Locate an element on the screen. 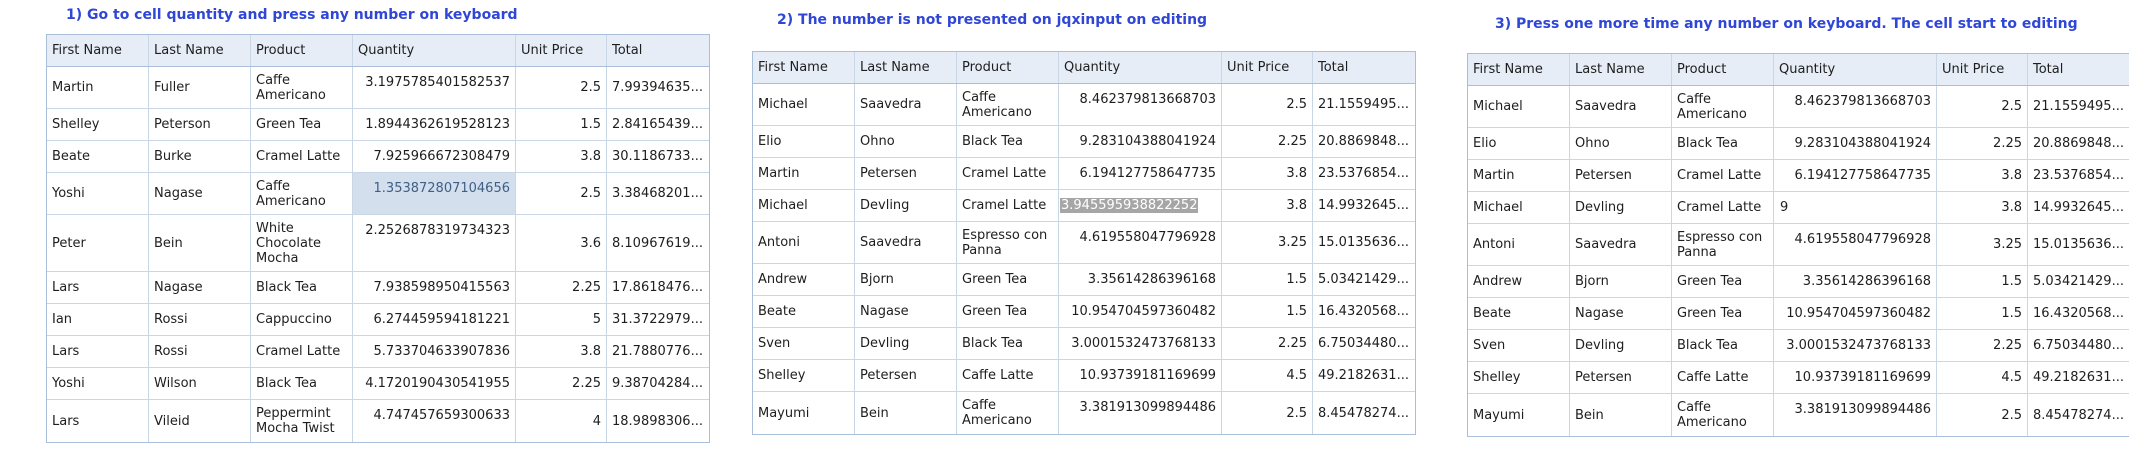 This screenshot has width=2129, height=457. cell-last-name: Rossi is located at coordinates (200, 351).